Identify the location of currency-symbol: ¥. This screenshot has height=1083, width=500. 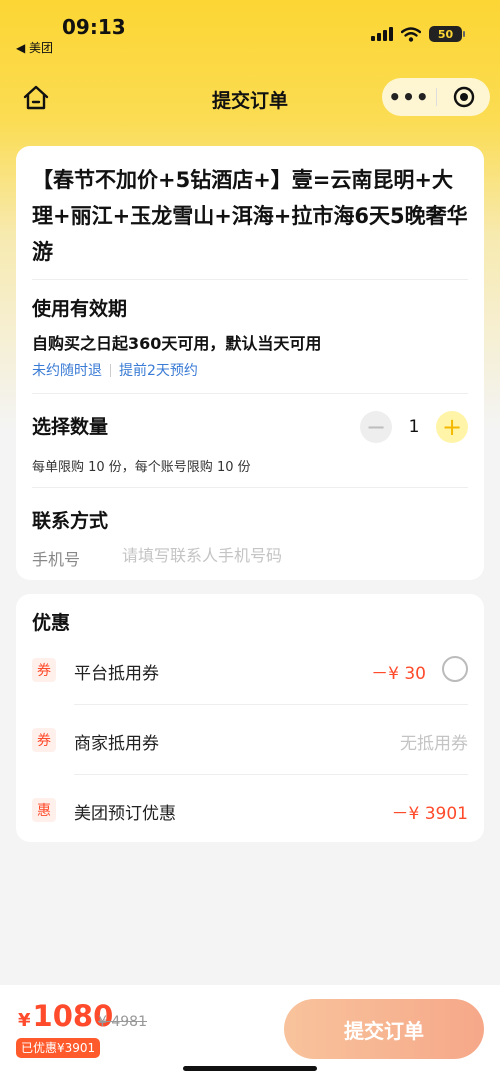
(24, 1020).